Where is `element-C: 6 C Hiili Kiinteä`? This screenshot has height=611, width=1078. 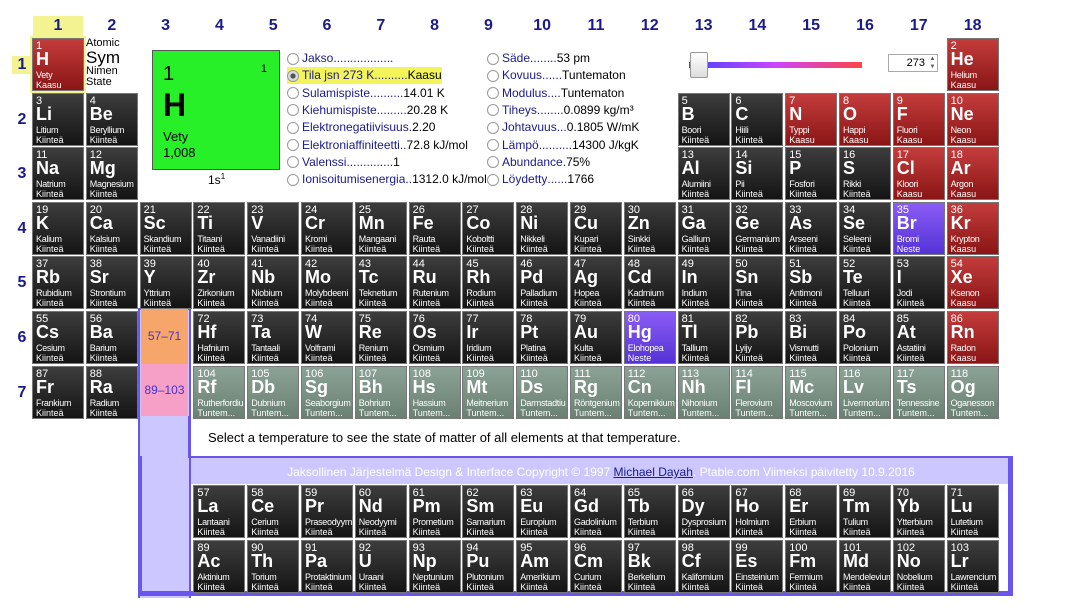 element-C: 6 C Hiili Kiinteä is located at coordinates (757, 119).